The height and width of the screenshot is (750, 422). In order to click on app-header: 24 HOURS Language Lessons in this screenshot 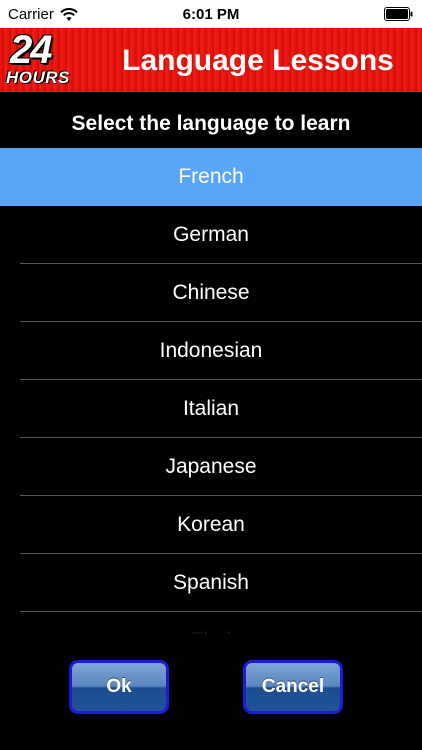, I will do `click(211, 60)`.